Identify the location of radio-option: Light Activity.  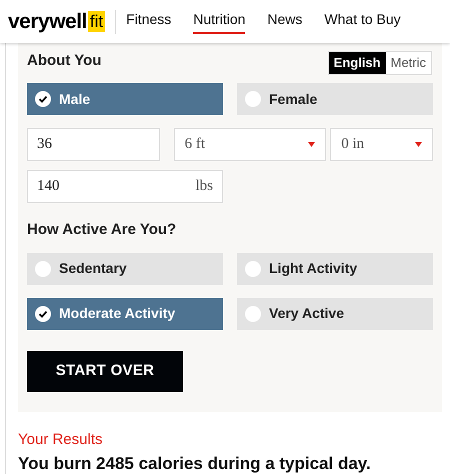
(335, 268).